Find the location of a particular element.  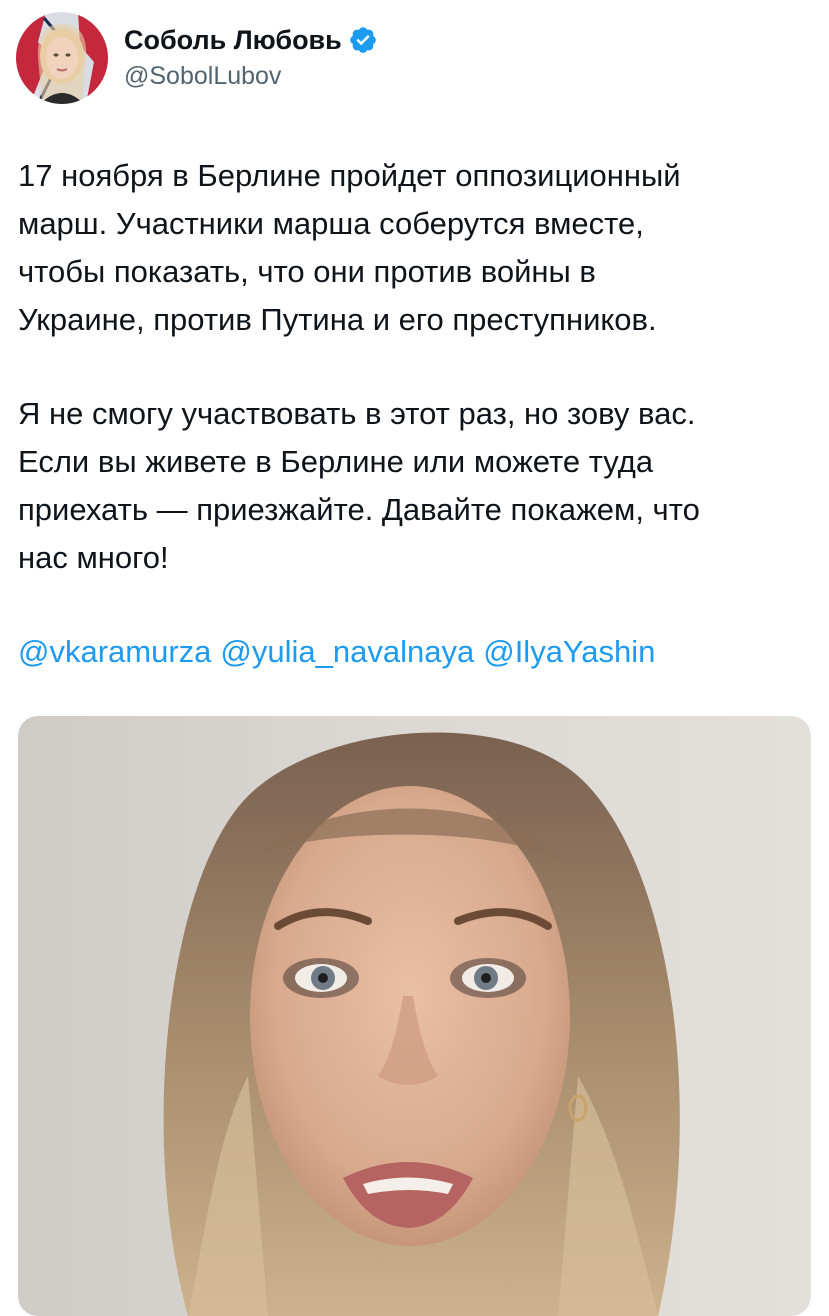

text-line: нас много! is located at coordinates (93, 557).